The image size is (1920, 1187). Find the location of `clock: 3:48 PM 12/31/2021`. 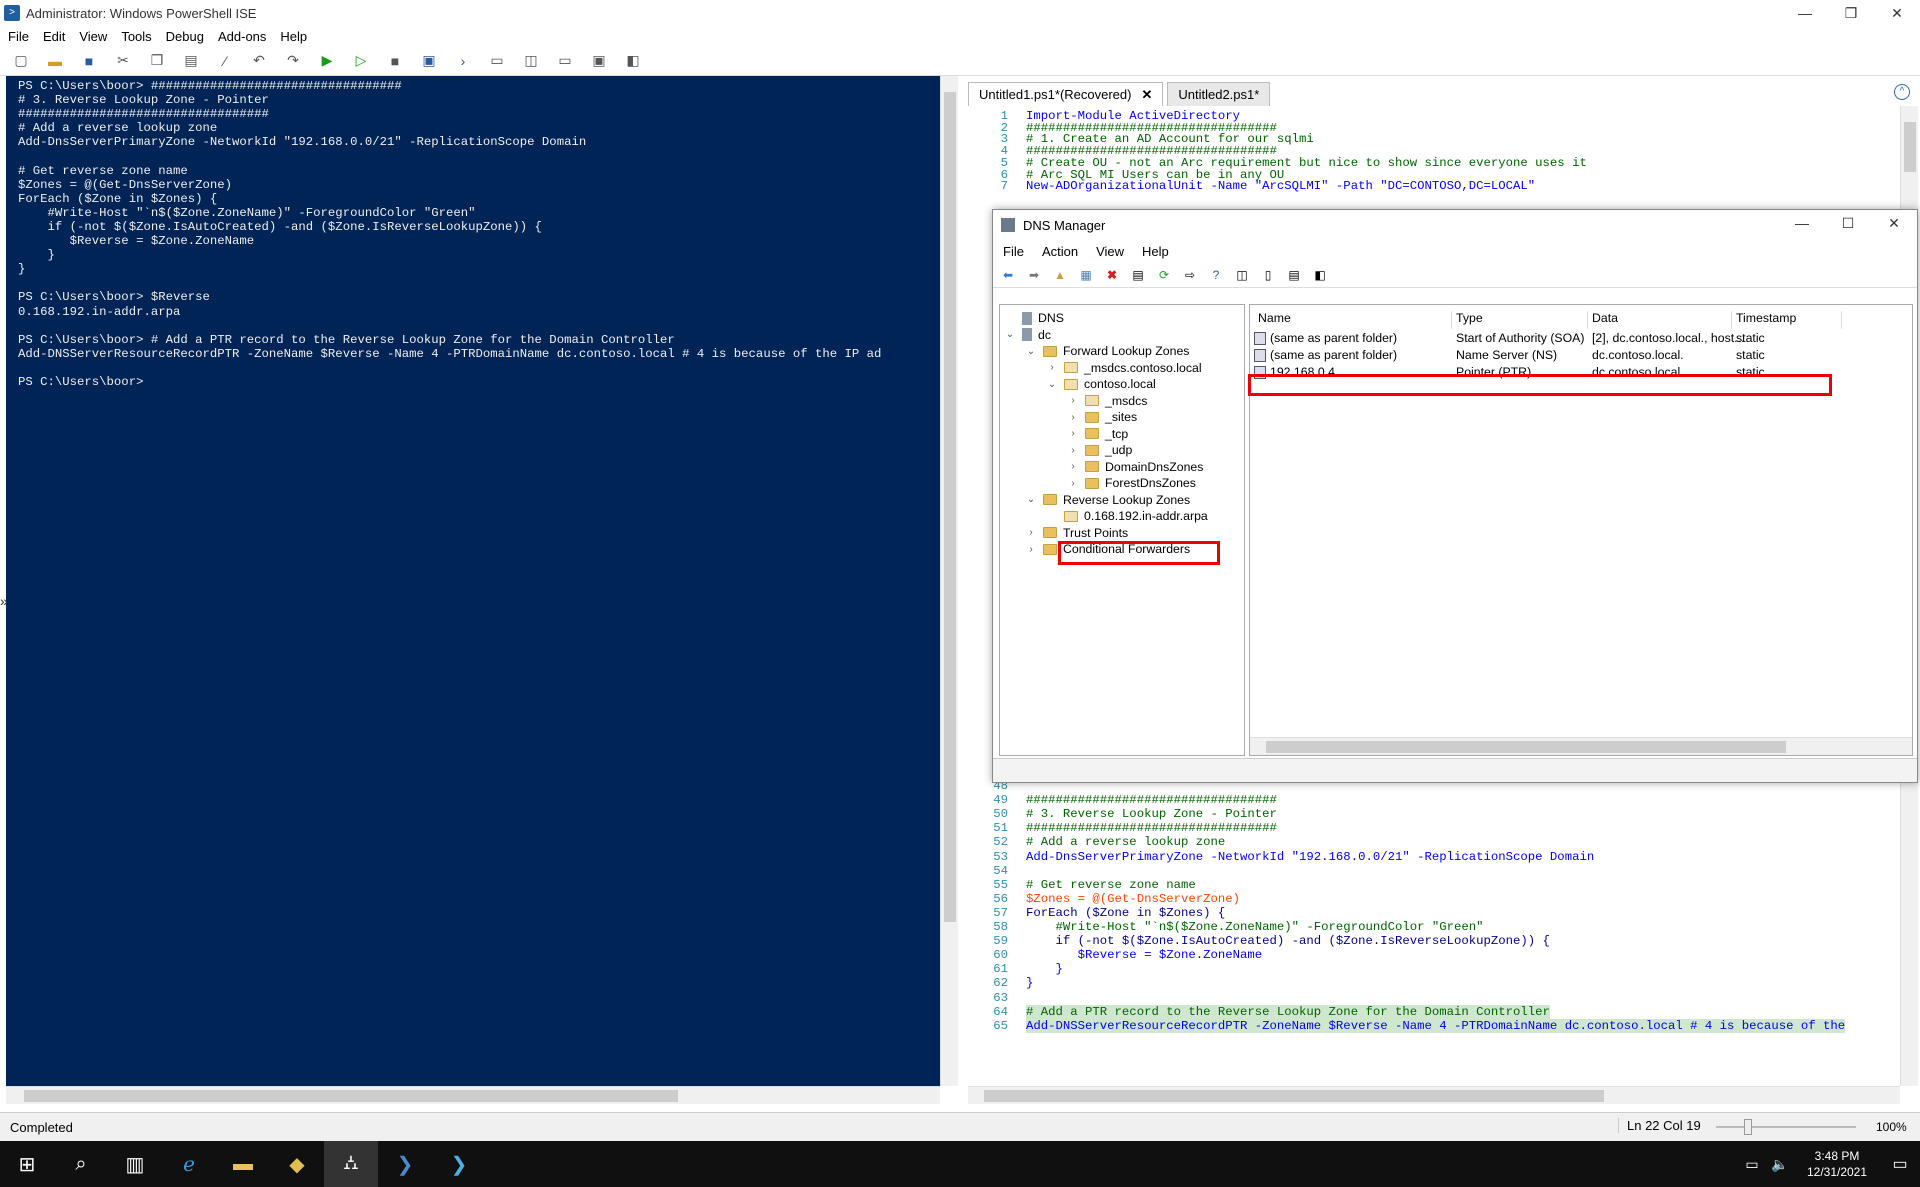

clock: 3:48 PM 12/31/2021 is located at coordinates (1837, 1164).